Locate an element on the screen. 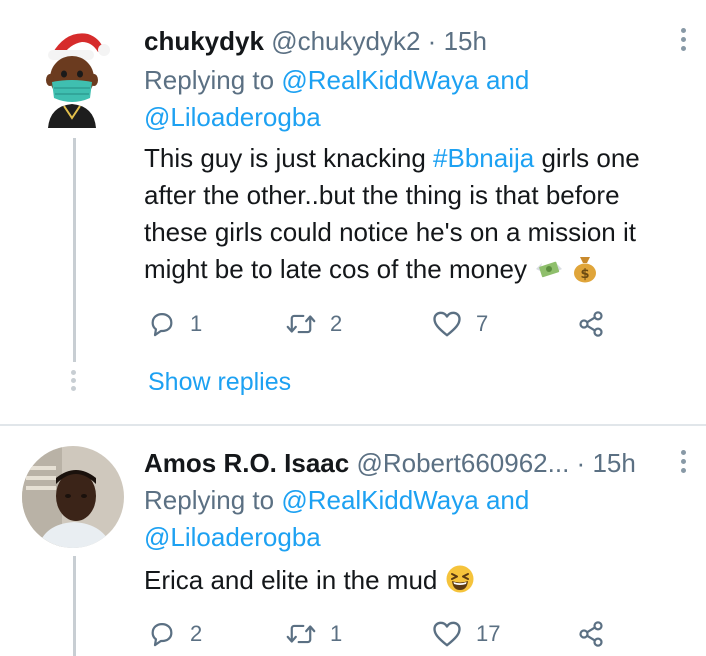 The image size is (706, 656). tweet-text-part: Erica and elite in the mud is located at coordinates (291, 580).